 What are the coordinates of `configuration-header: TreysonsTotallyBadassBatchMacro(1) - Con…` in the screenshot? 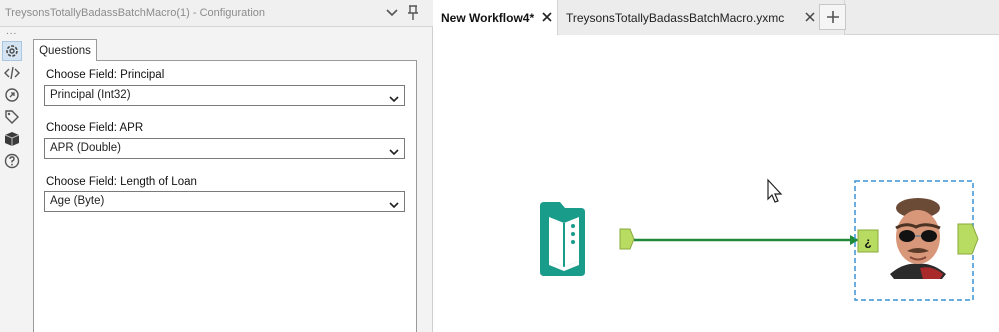 It's located at (216, 13).